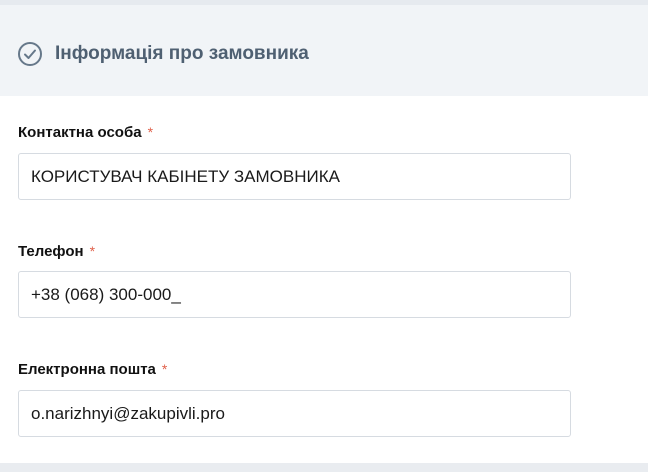 The width and height of the screenshot is (648, 472). I want to click on email-input, so click(294, 413).